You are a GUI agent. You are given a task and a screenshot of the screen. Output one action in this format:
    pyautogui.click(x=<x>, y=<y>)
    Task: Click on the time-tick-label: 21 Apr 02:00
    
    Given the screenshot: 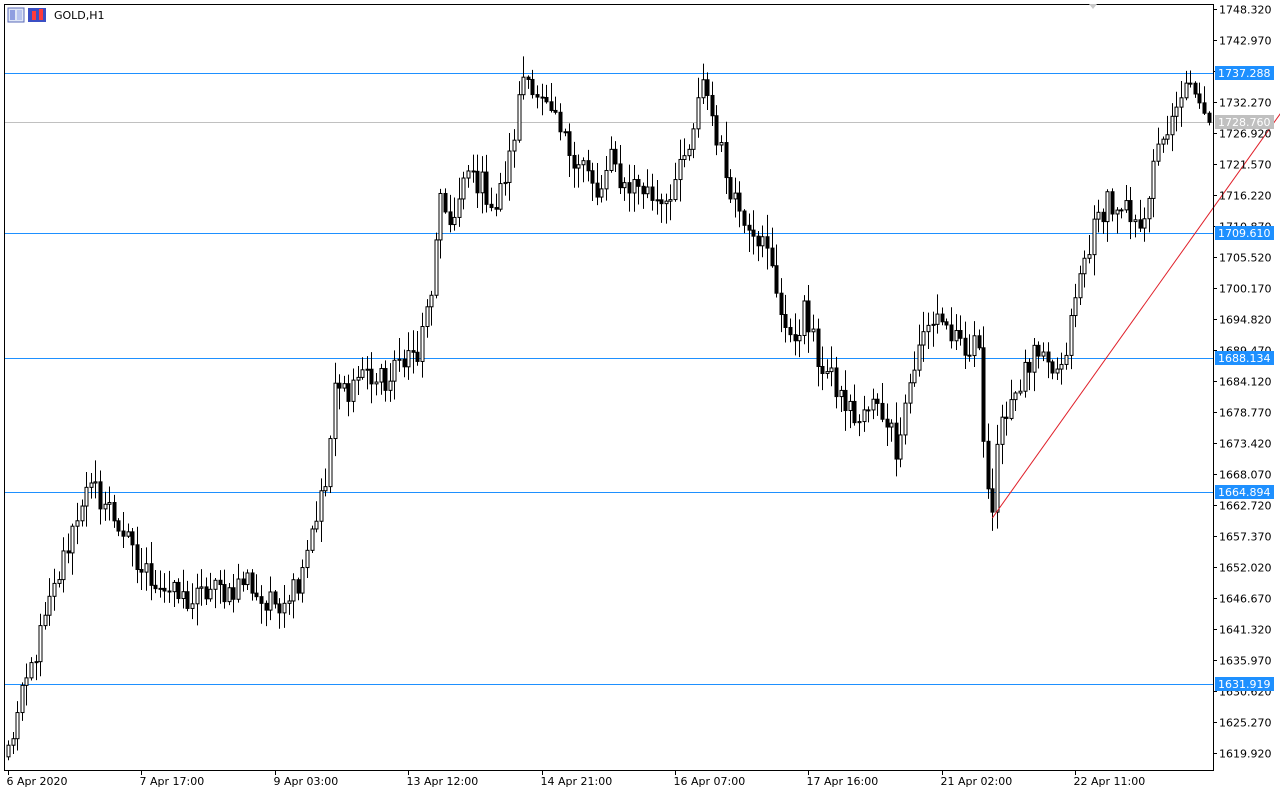 What is the action you would take?
    pyautogui.click(x=977, y=781)
    